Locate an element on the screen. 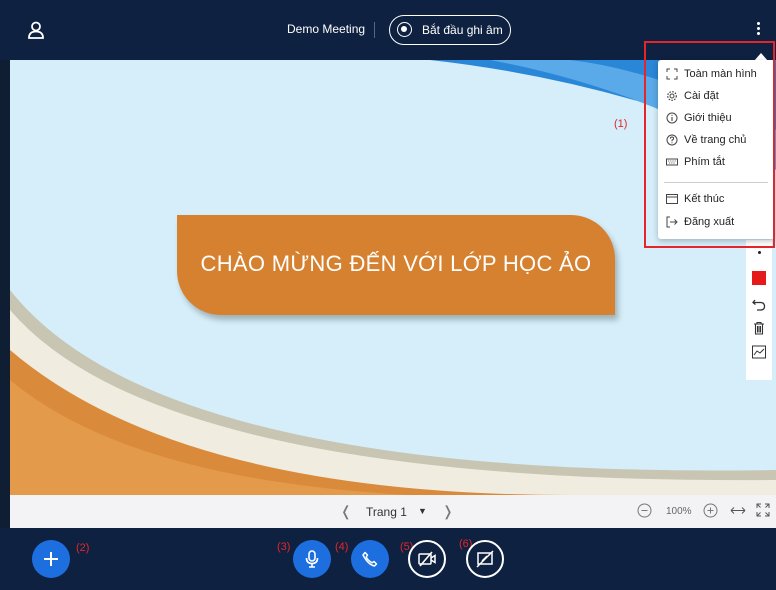 This screenshot has height=590, width=776. phone-icon is located at coordinates (370, 559).